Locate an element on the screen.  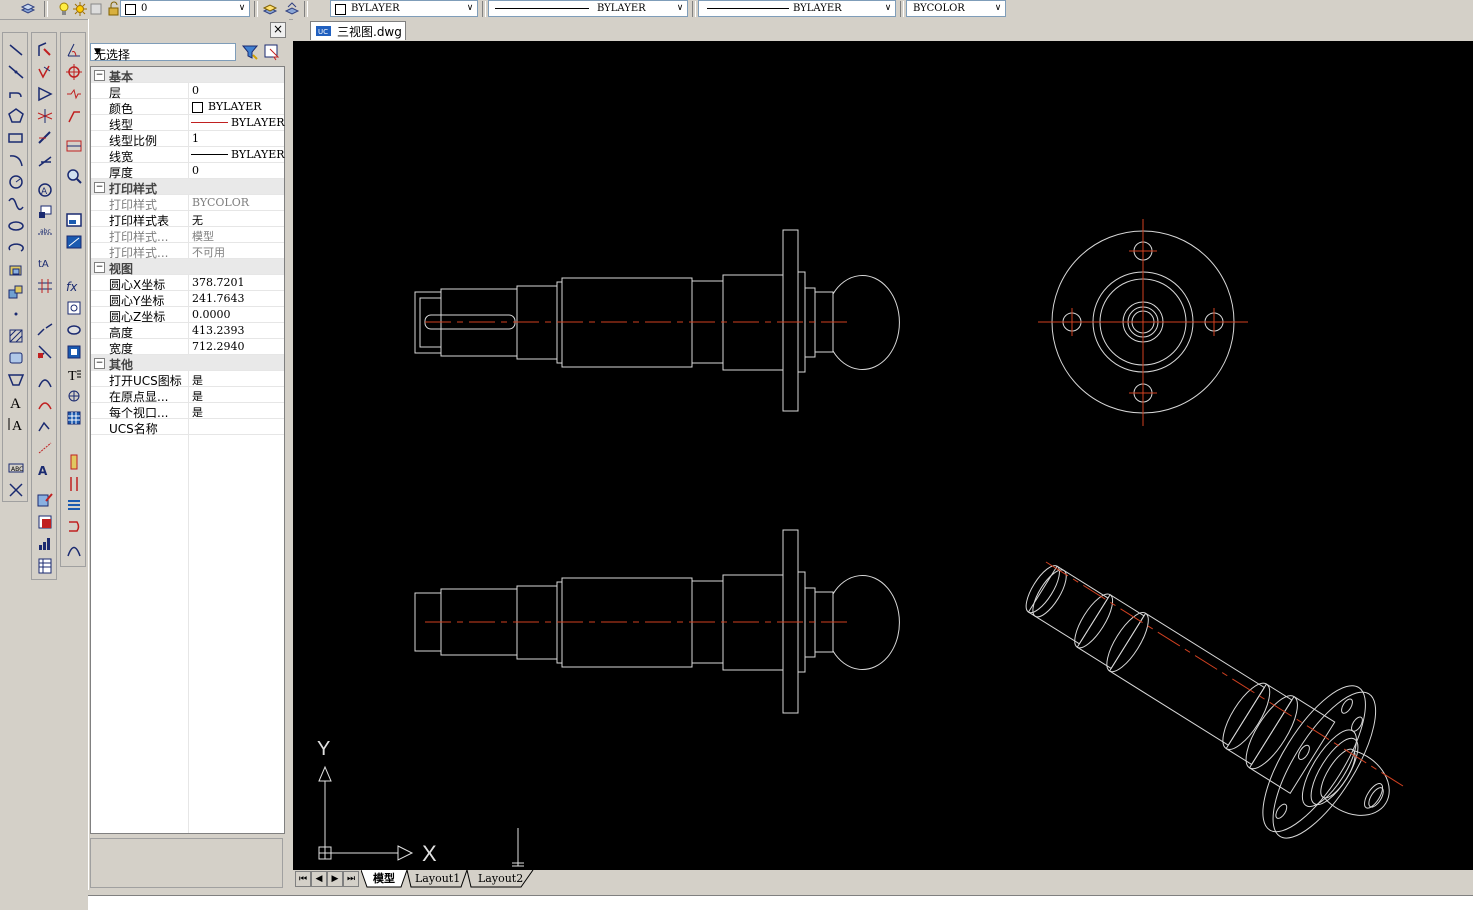
dim-aligned-icon is located at coordinates (45, 448).